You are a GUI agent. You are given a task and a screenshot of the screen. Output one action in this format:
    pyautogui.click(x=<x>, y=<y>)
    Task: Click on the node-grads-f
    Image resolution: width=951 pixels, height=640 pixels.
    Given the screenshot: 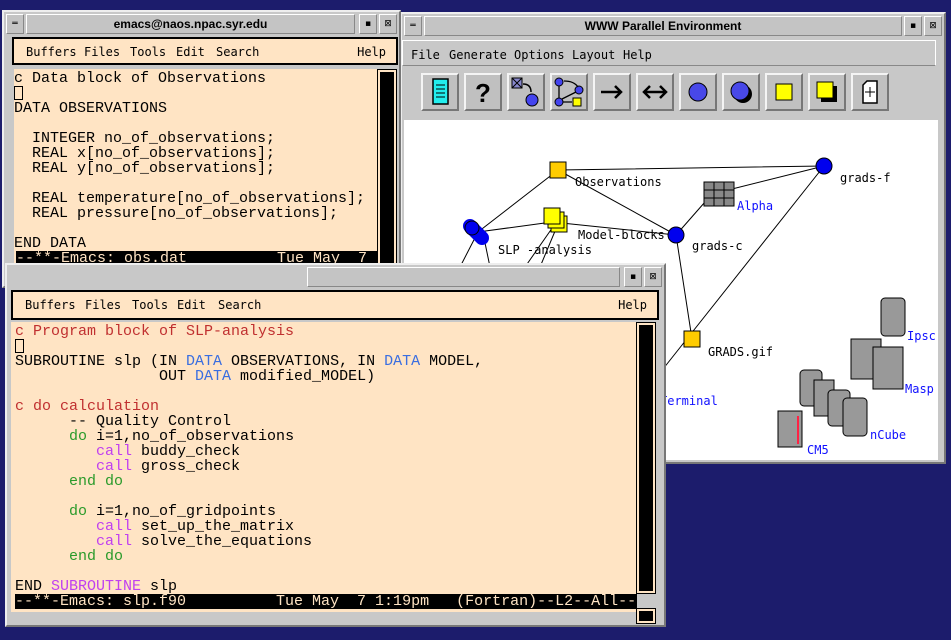 What is the action you would take?
    pyautogui.click(x=824, y=166)
    